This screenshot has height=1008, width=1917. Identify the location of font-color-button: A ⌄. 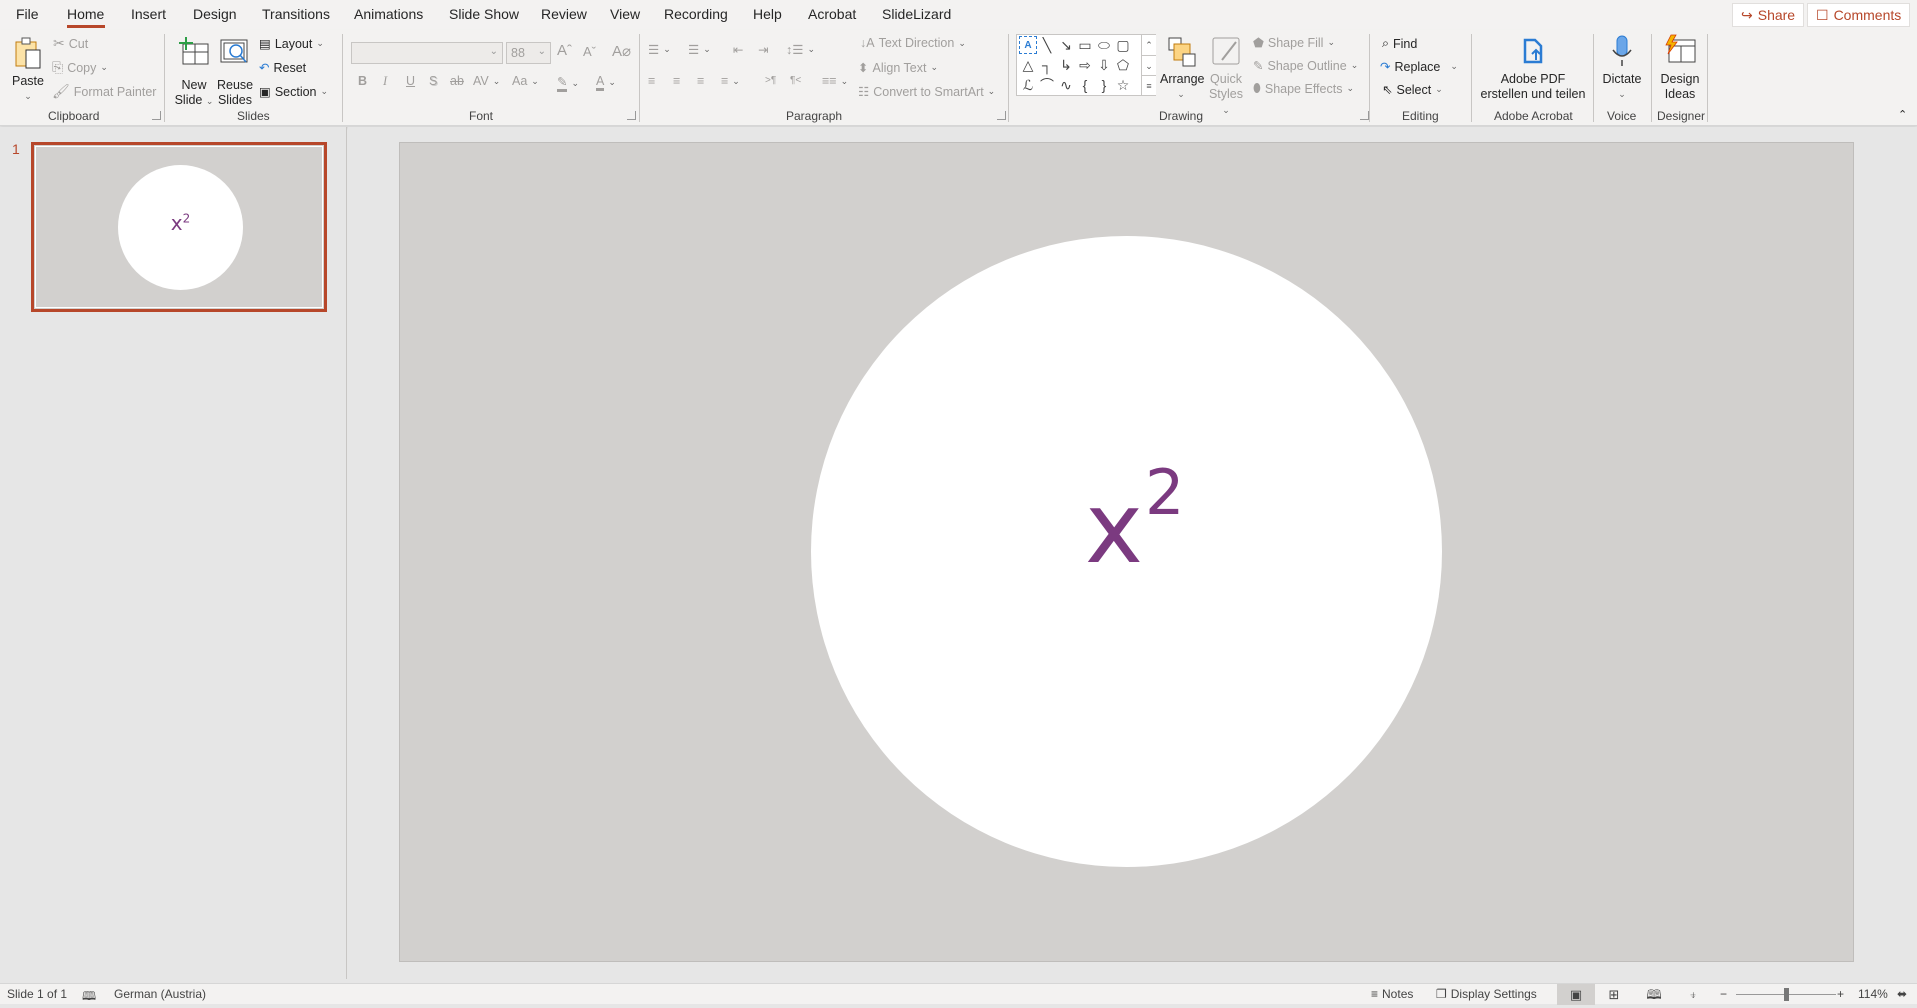
(606, 82).